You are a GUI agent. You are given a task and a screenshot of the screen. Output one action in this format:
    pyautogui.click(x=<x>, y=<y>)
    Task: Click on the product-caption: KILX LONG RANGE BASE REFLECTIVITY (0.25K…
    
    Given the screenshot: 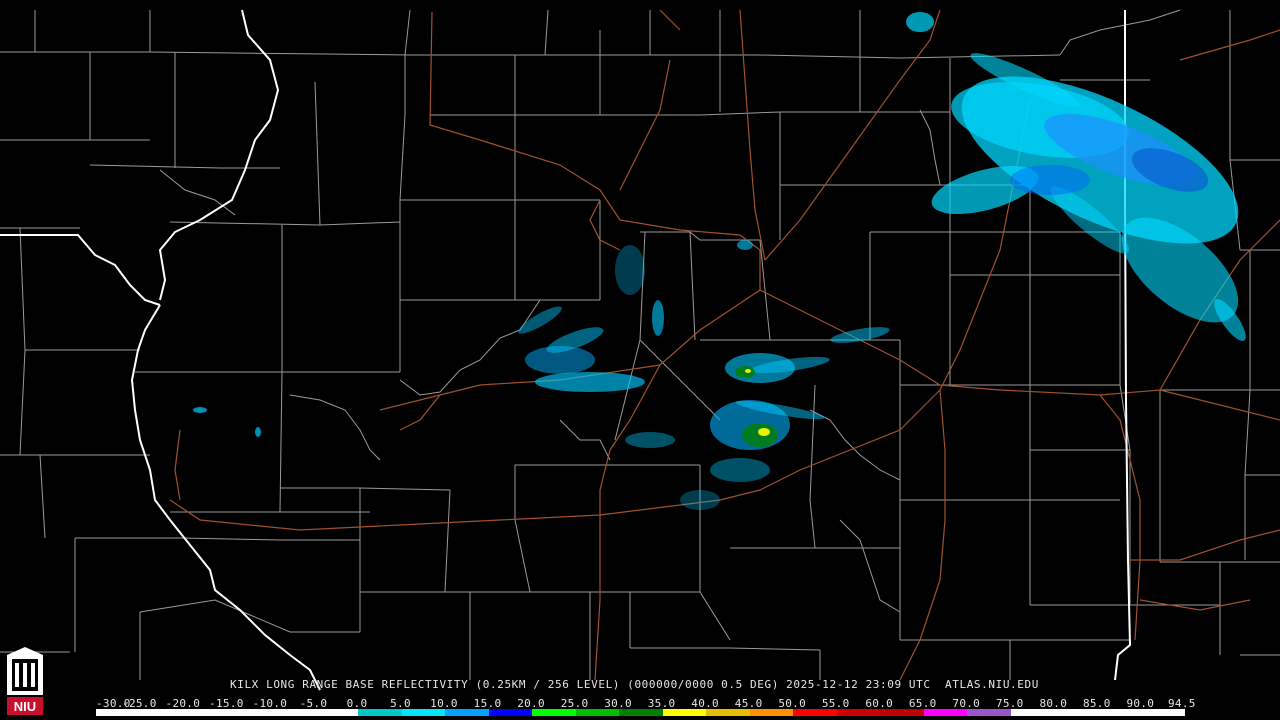 What is the action you would take?
    pyautogui.click(x=634, y=684)
    